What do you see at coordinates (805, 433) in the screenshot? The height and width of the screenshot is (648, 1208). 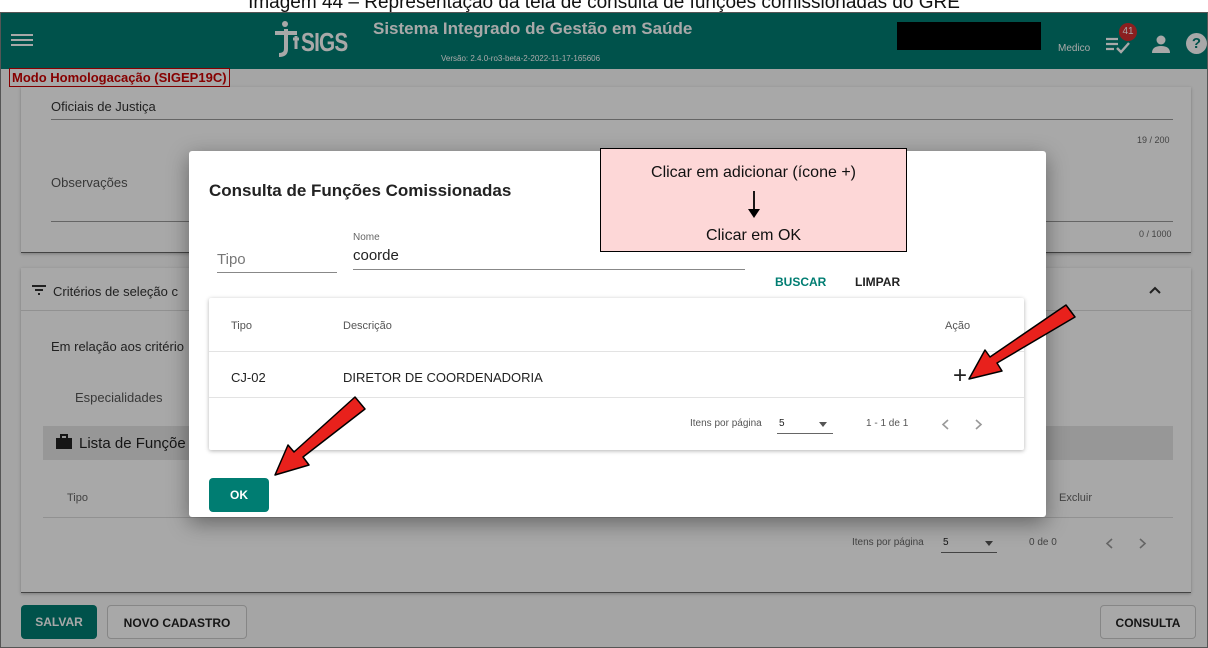 I see `select-underline` at bounding box center [805, 433].